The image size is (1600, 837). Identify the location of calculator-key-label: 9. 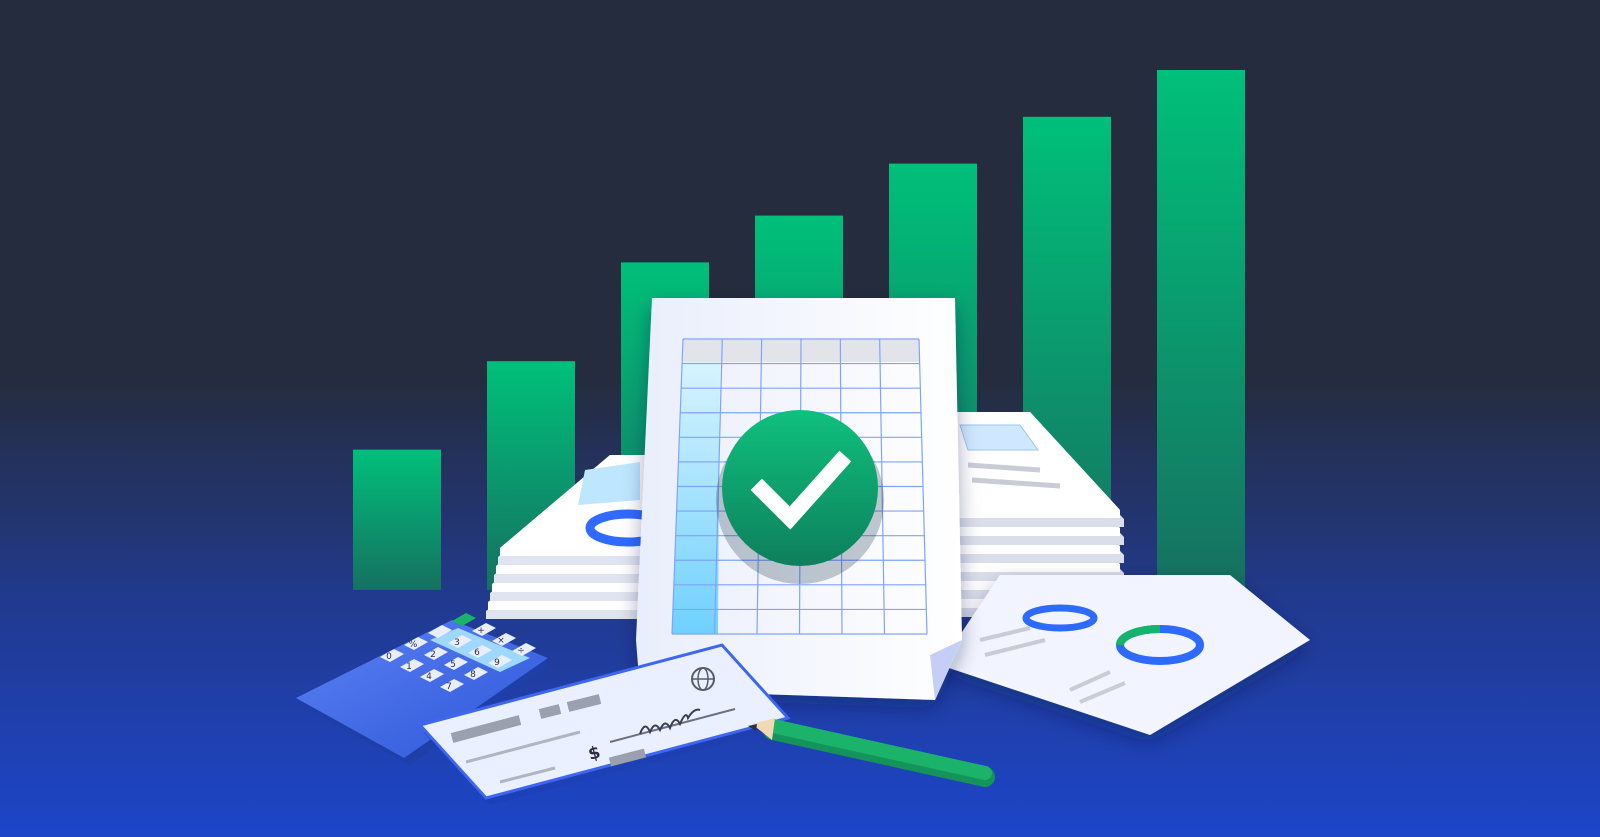
(497, 663).